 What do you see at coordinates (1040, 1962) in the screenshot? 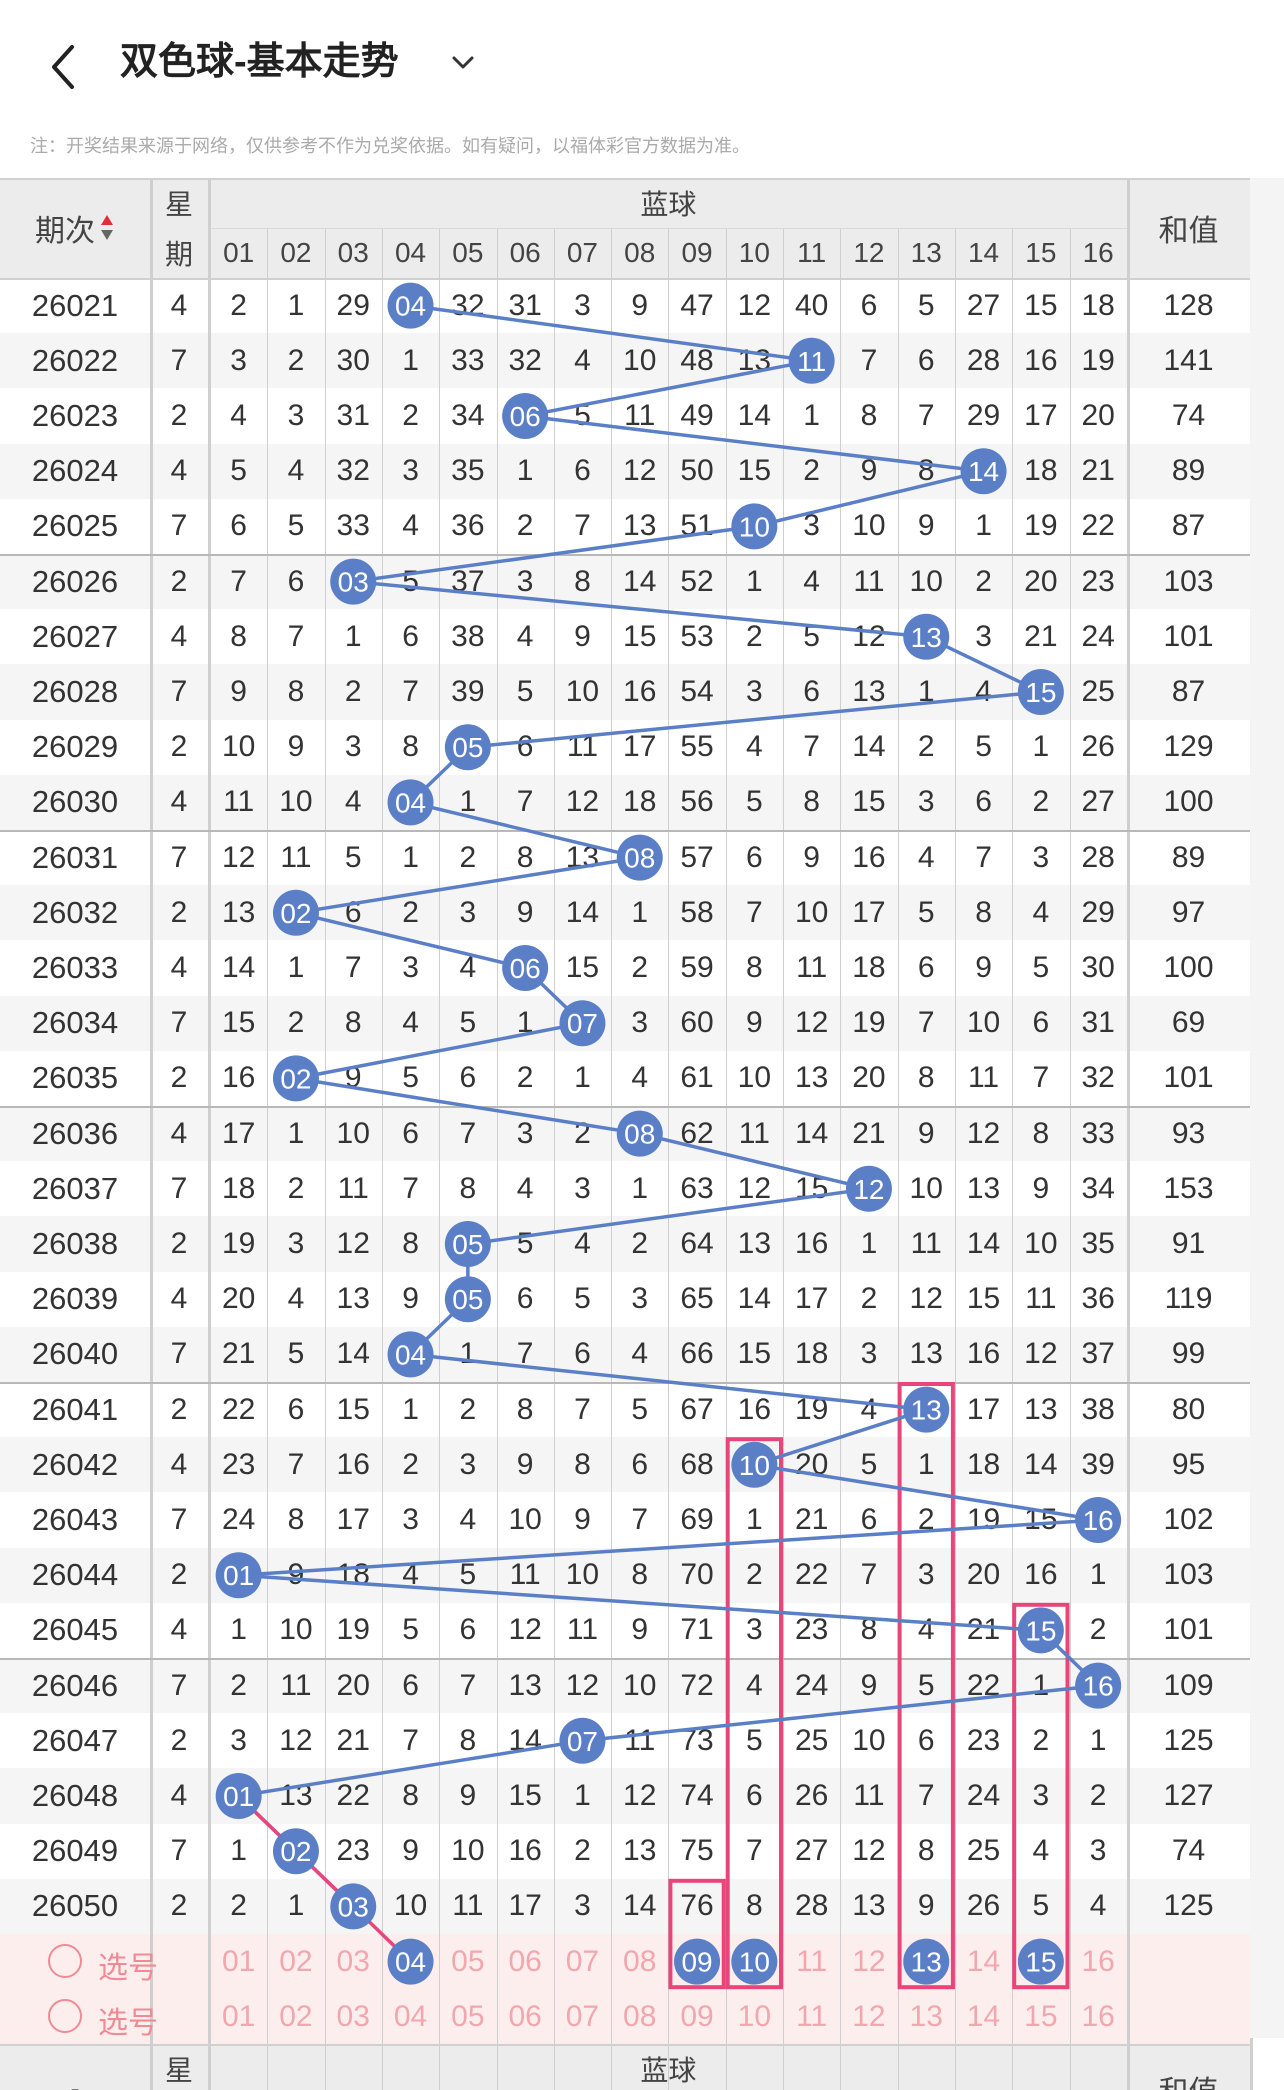
I see `selected-ball-number: 15` at bounding box center [1040, 1962].